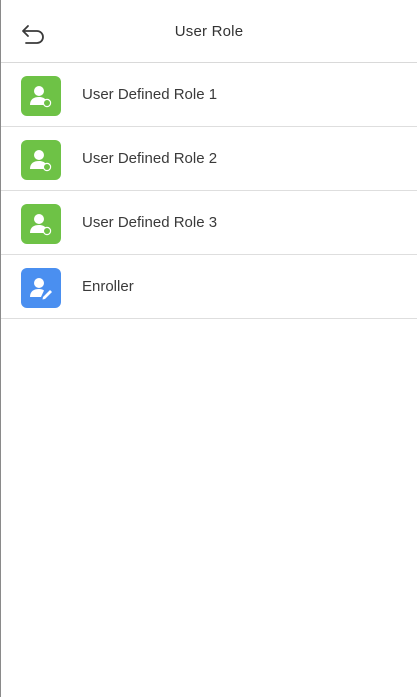  Describe the element at coordinates (150, 158) in the screenshot. I see `role-label: User Defined Role 2` at that location.